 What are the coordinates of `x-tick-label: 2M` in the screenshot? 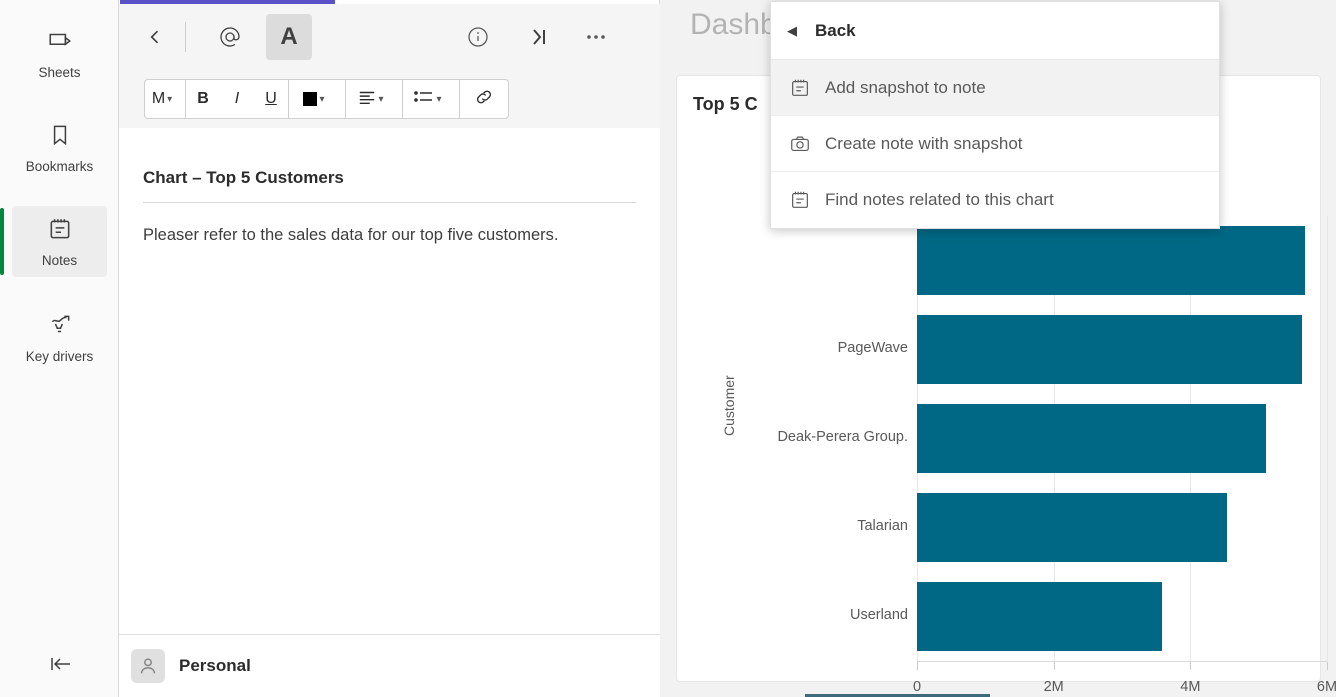 It's located at (1053, 687).